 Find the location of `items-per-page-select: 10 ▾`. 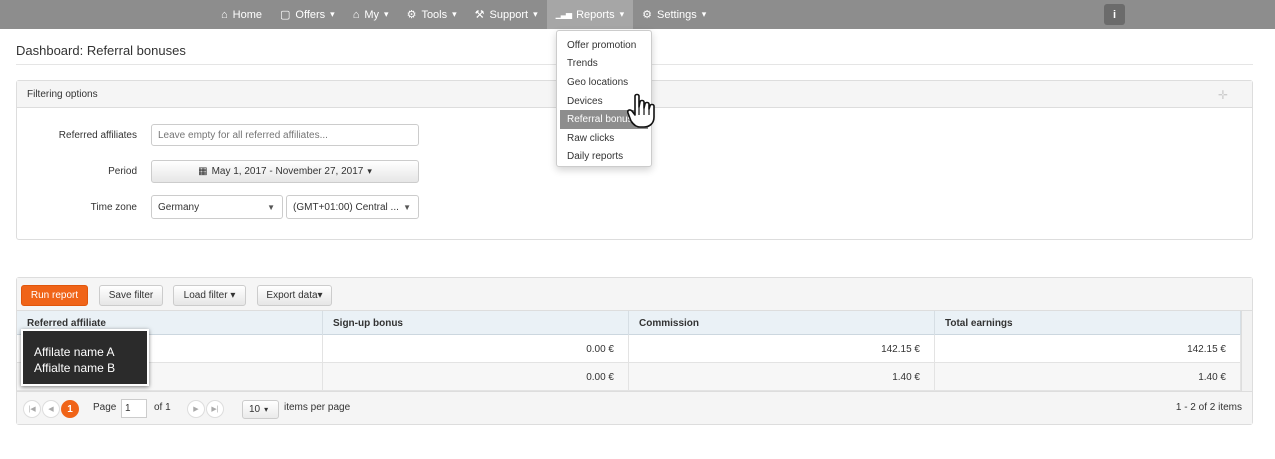

items-per-page-select: 10 ▾ is located at coordinates (260, 409).